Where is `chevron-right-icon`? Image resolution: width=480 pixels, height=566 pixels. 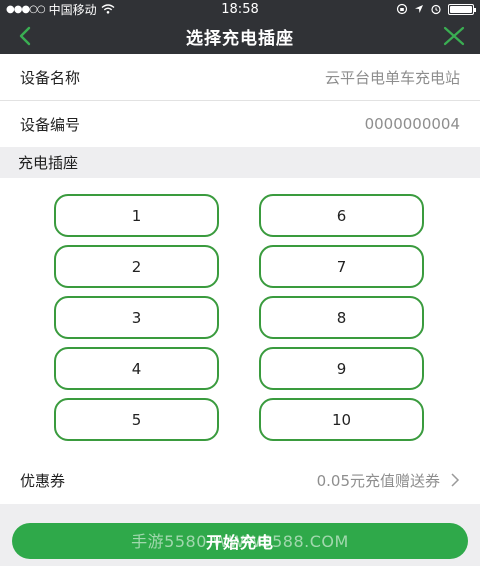
chevron-right-icon is located at coordinates (455, 480).